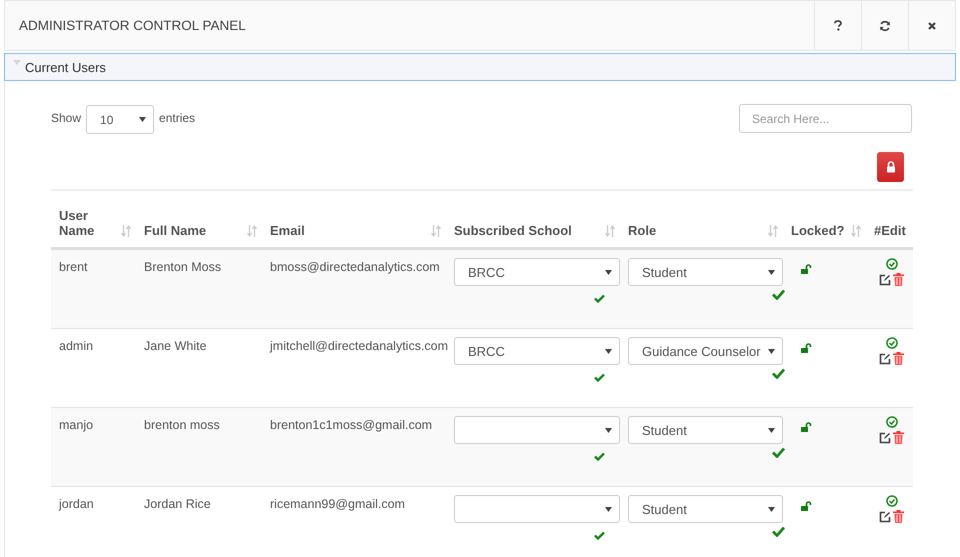 This screenshot has width=960, height=557. What do you see at coordinates (132, 25) in the screenshot?
I see `window-title: ADMINISTRATOR CONTROL PANEL` at bounding box center [132, 25].